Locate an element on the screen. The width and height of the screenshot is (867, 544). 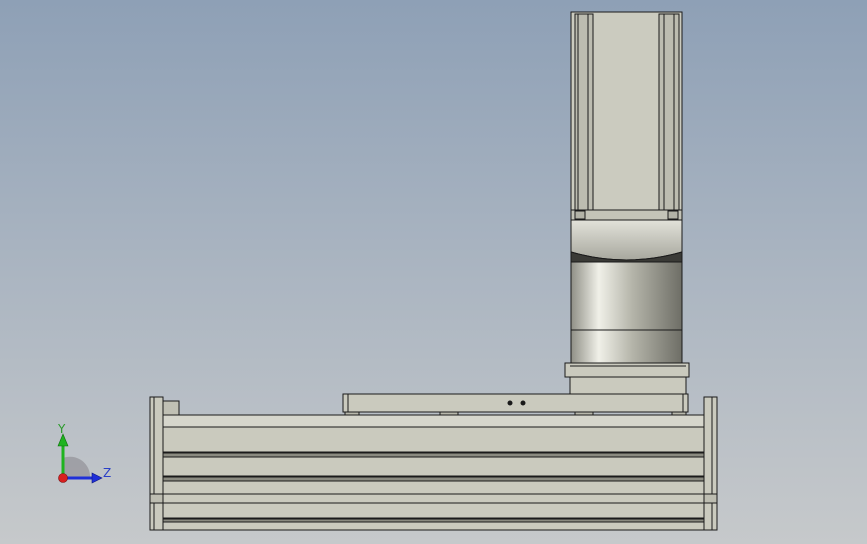
motor-flange is located at coordinates (626, 241).